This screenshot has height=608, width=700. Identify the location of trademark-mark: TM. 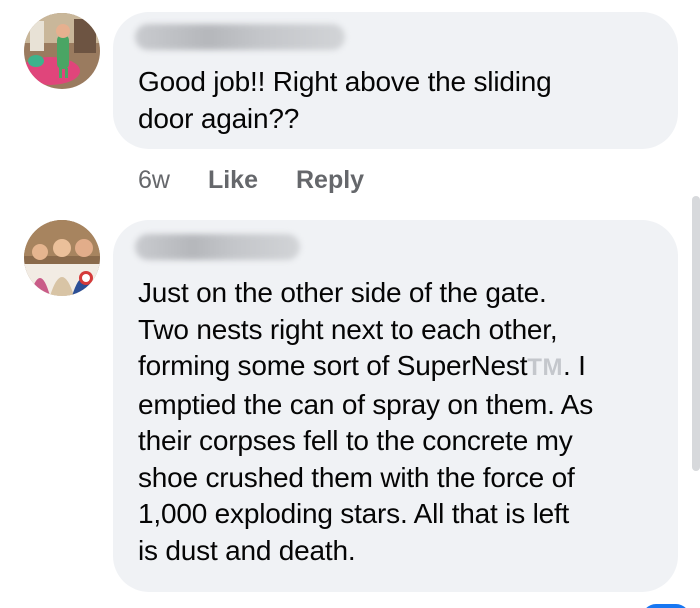
(545, 367).